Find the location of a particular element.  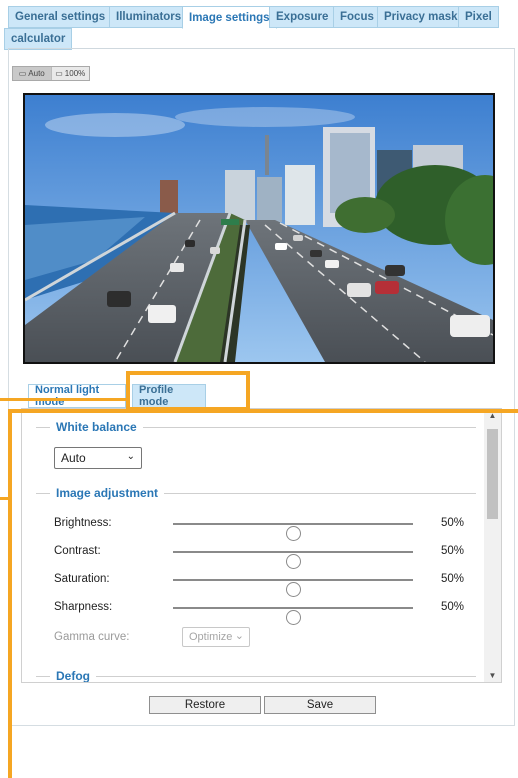

defog-heading-row: Defog is located at coordinates (256, 675).